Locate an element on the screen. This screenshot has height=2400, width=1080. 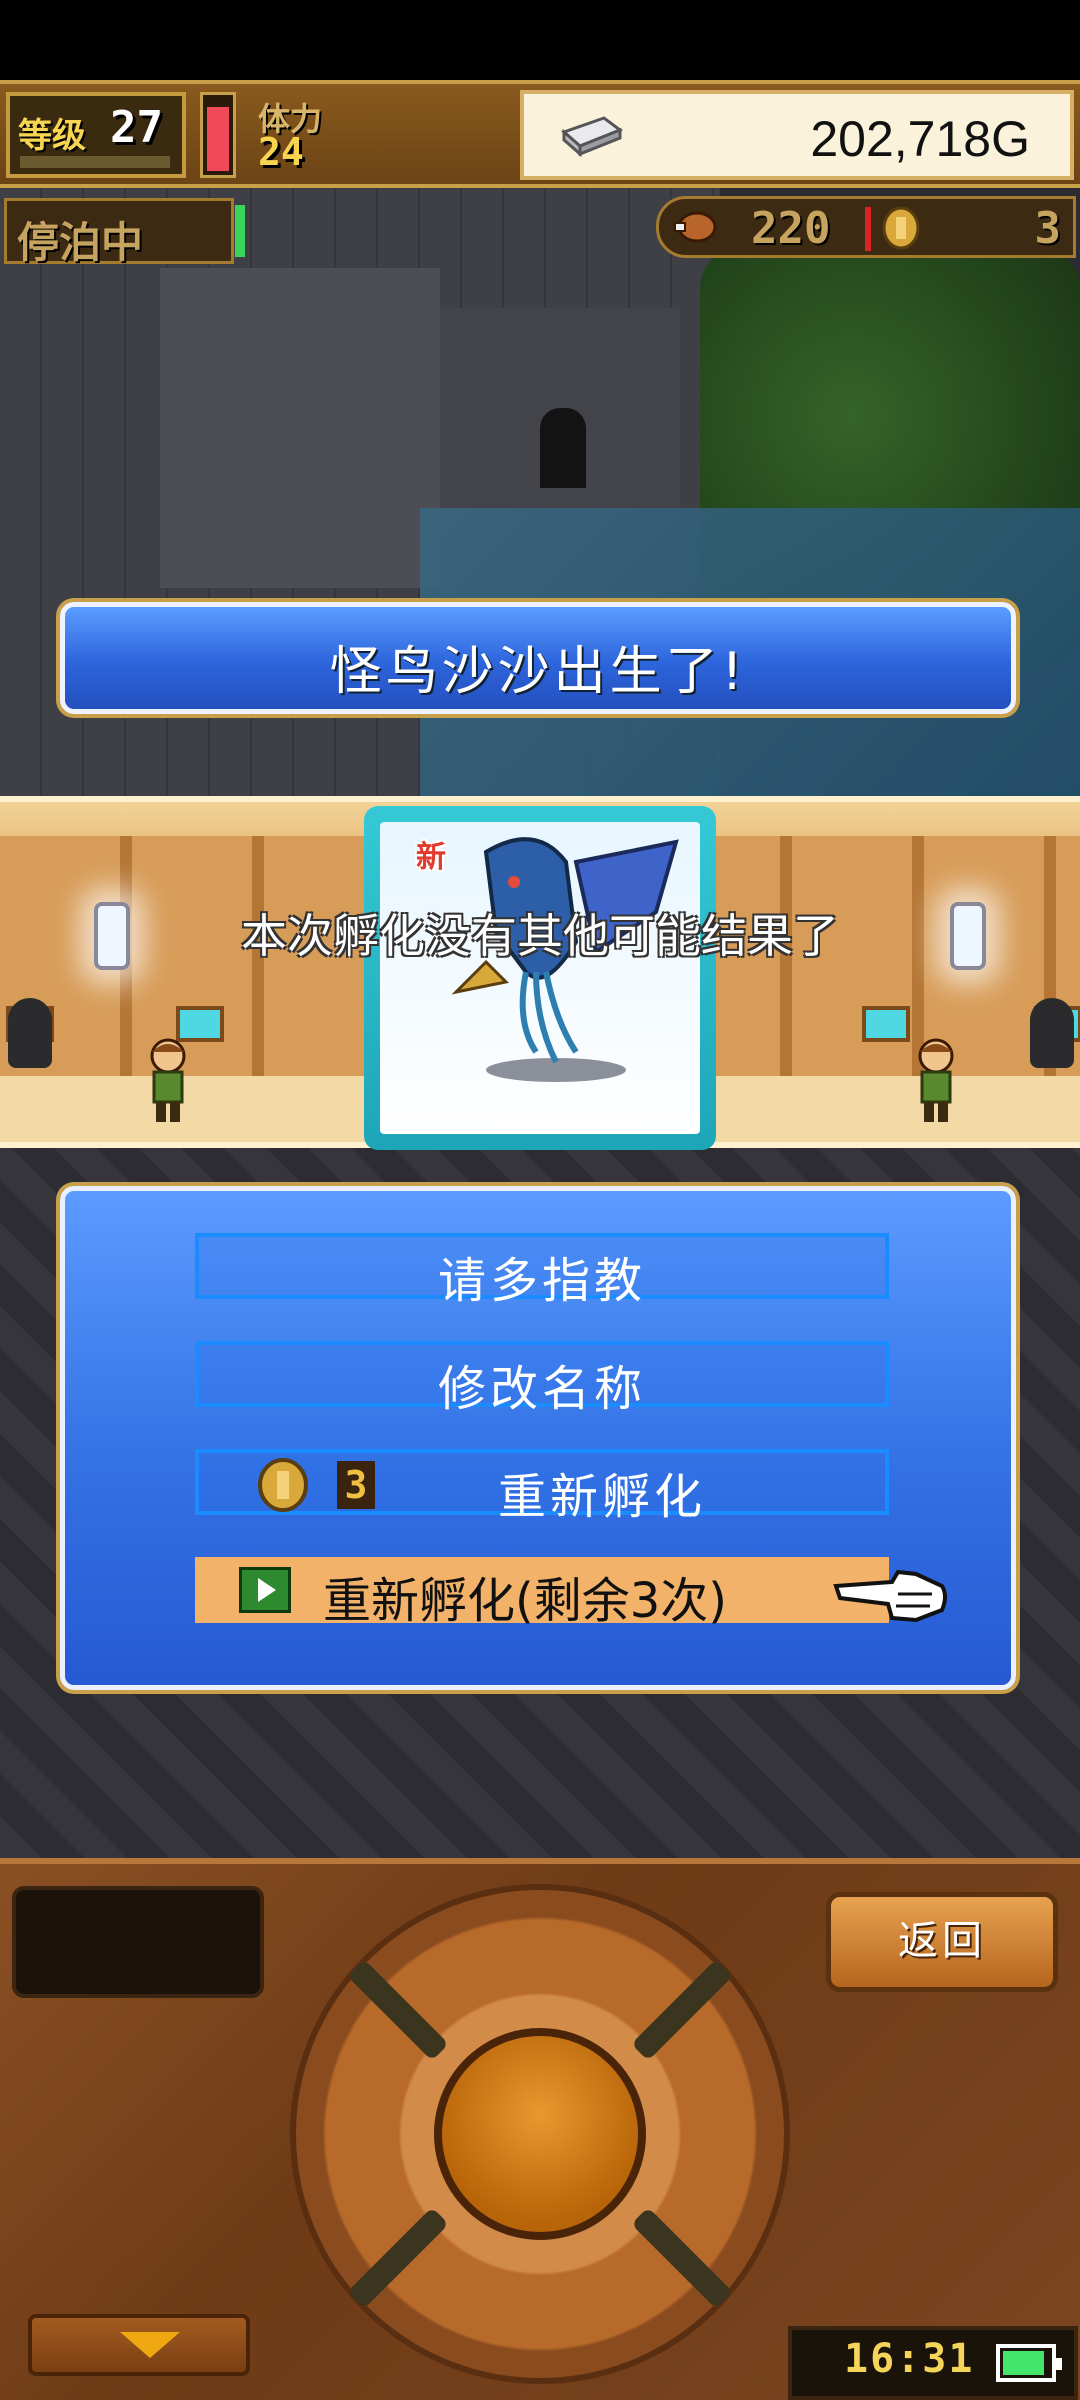
food-count: 220 is located at coordinates (791, 228).